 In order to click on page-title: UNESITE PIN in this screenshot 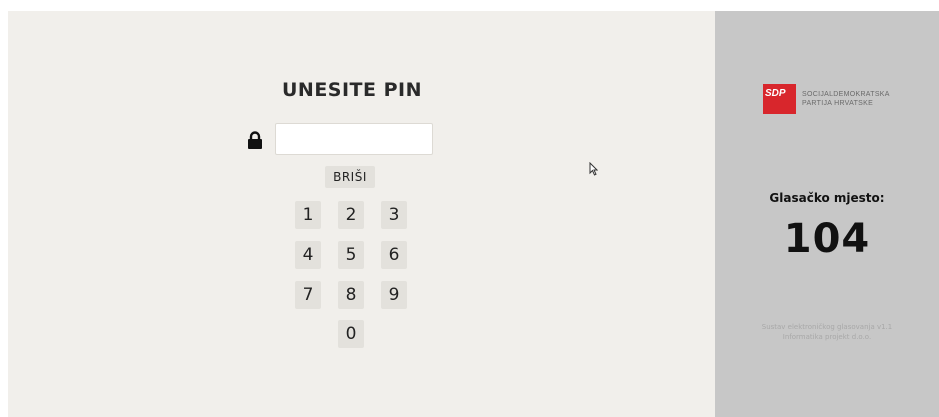, I will do `click(351, 90)`.